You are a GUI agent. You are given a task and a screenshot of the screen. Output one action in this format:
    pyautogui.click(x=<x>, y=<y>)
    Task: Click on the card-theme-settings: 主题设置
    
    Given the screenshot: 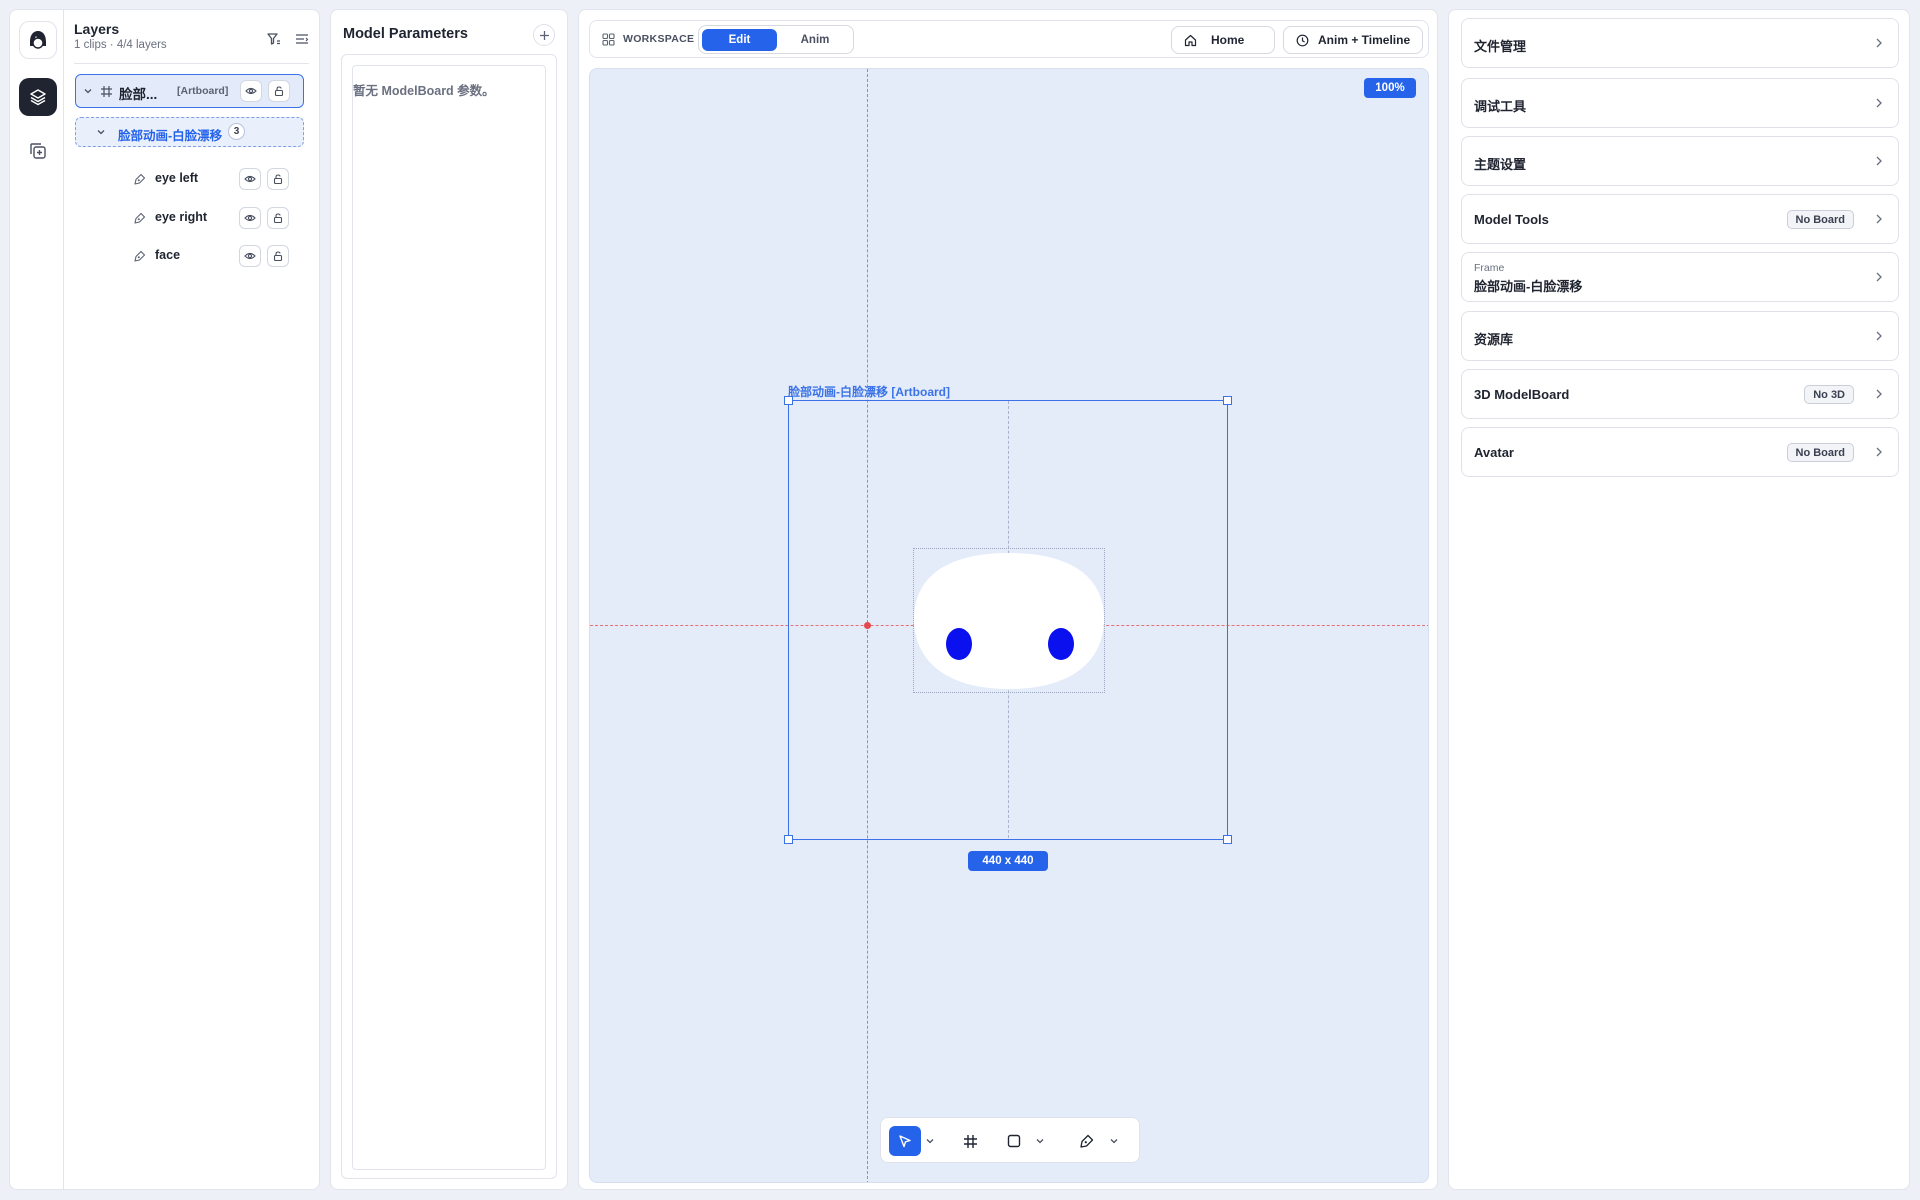 What is the action you would take?
    pyautogui.click(x=1680, y=161)
    